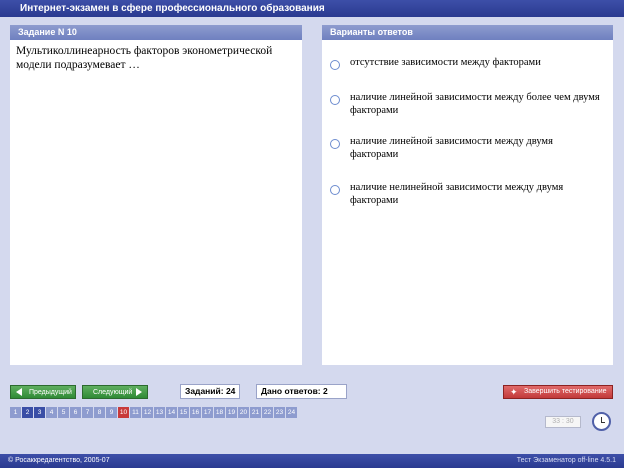 This screenshot has height=468, width=624. Describe the element at coordinates (51, 412) in the screenshot. I see `page-number-4: 4` at that location.